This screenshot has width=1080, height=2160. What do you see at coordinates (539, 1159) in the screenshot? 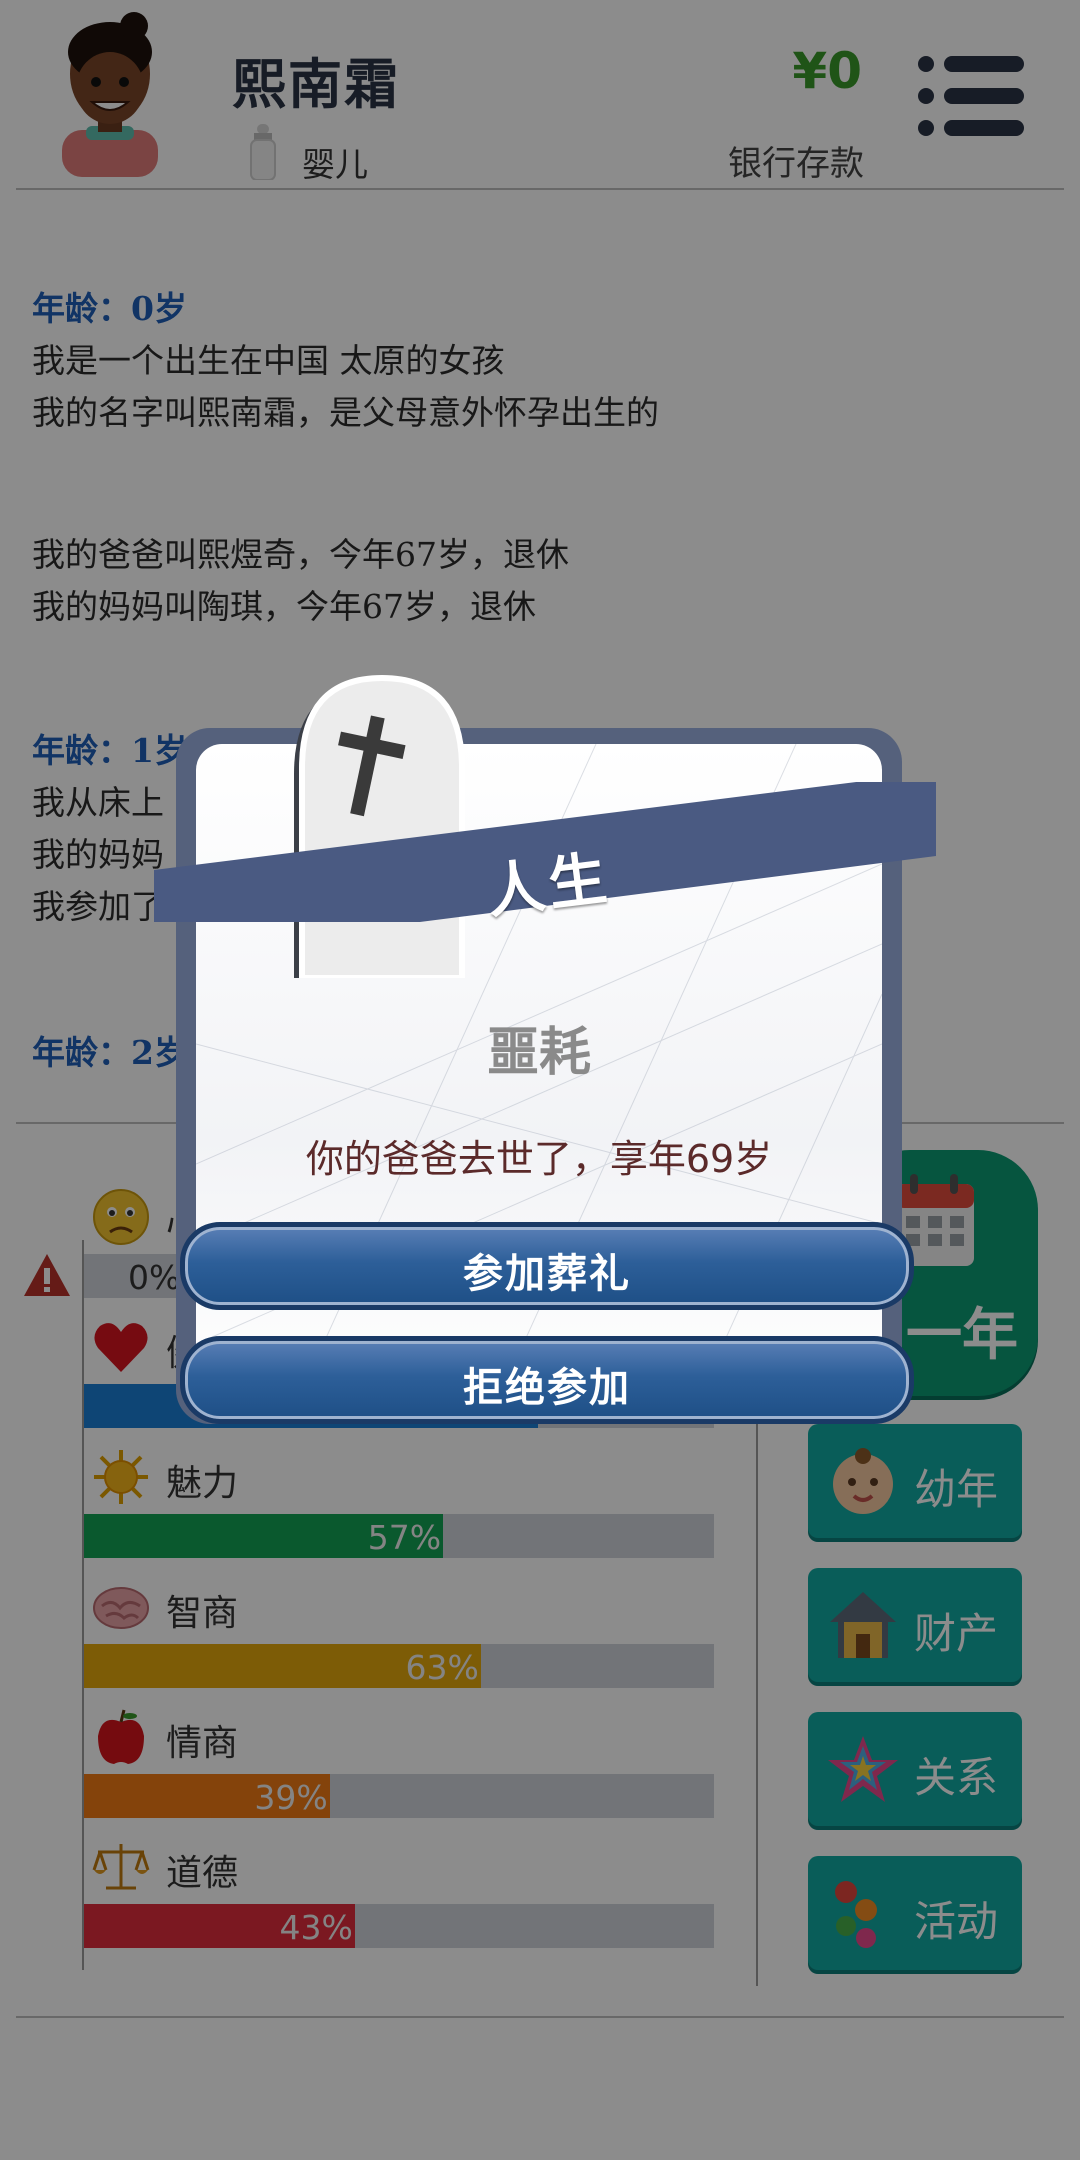
I see `dialog-message: 你的爸爸去世了，享年69岁` at bounding box center [539, 1159].